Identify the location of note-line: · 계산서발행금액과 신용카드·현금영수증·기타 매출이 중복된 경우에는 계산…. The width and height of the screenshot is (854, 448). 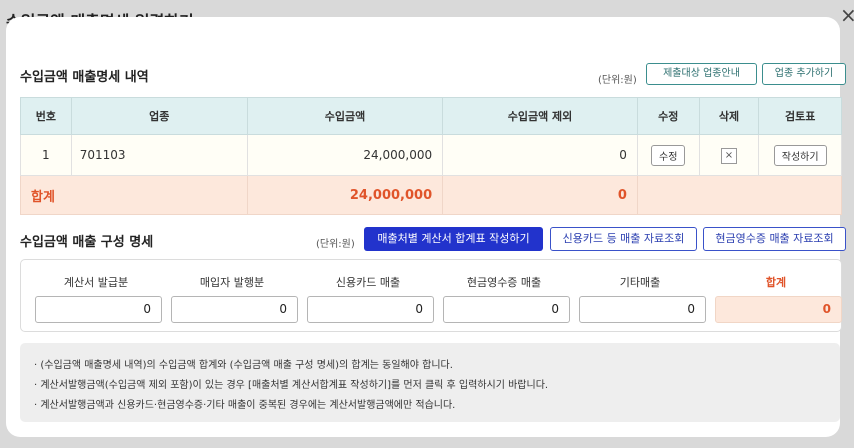
(245, 405).